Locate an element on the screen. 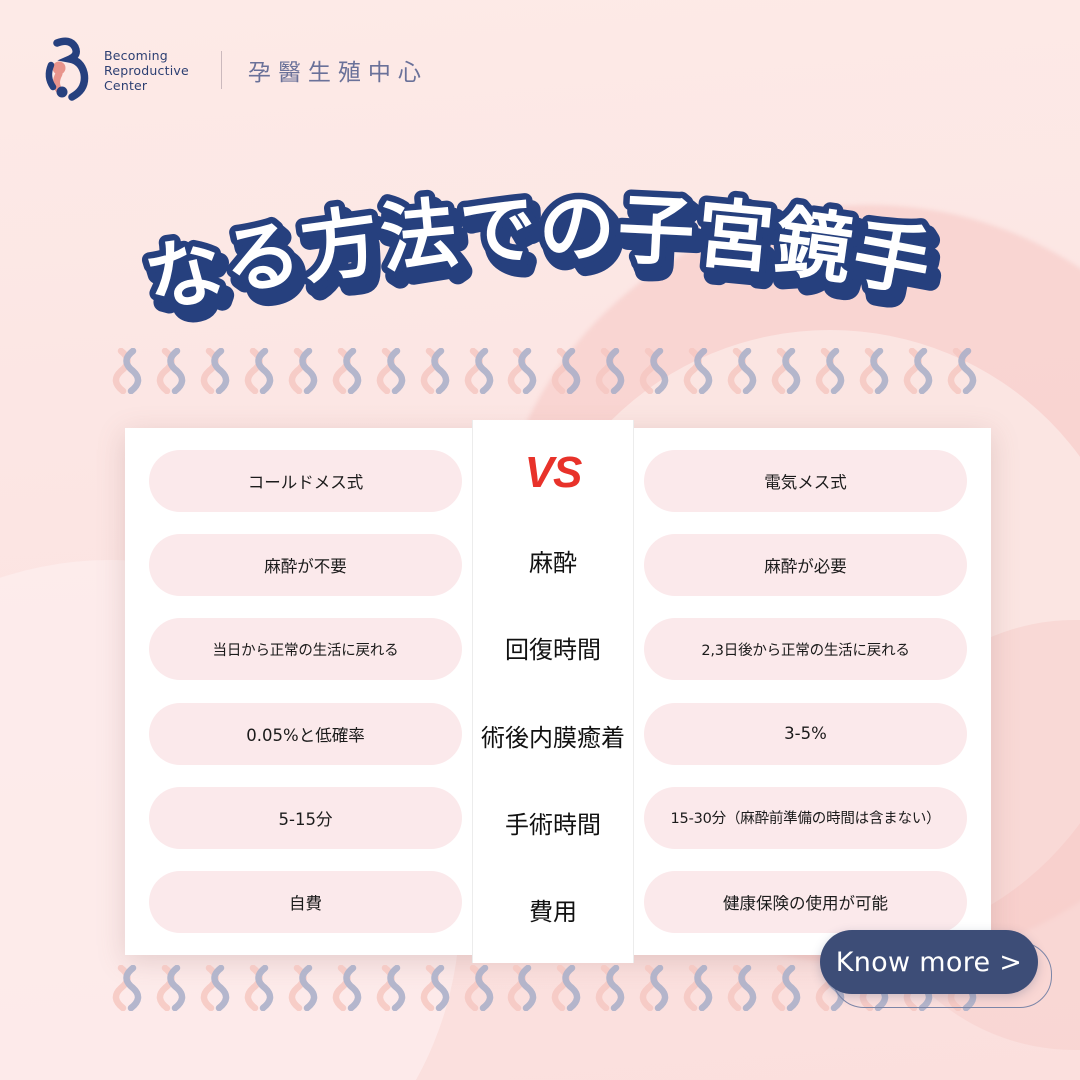  know-more-cta-group: Know more > is located at coordinates (940, 970).